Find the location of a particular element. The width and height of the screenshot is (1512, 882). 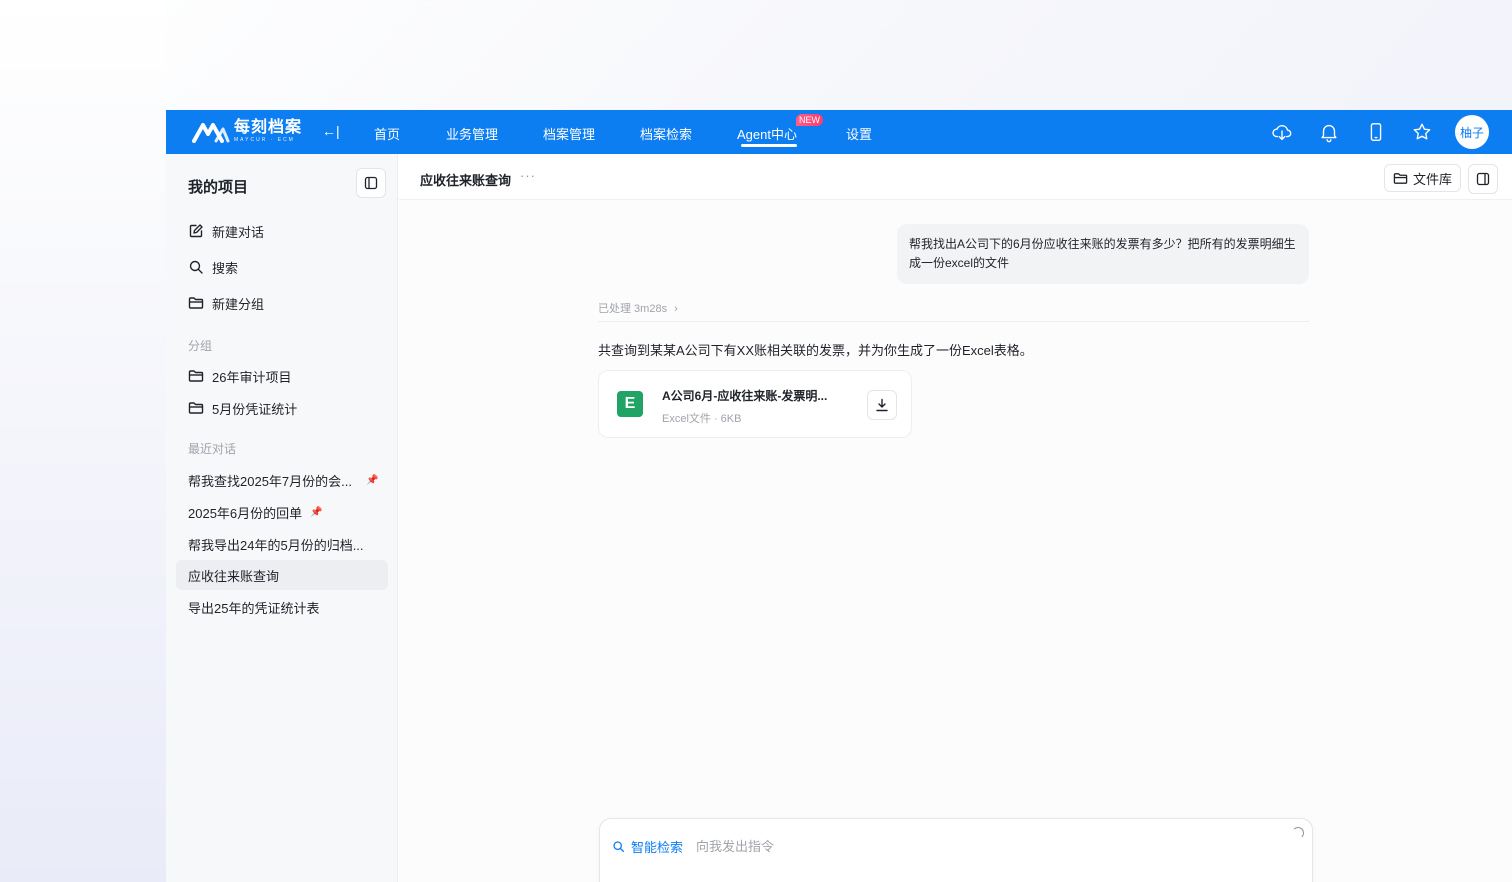

group-item: 5月份凭证统计 is located at coordinates (242, 408).